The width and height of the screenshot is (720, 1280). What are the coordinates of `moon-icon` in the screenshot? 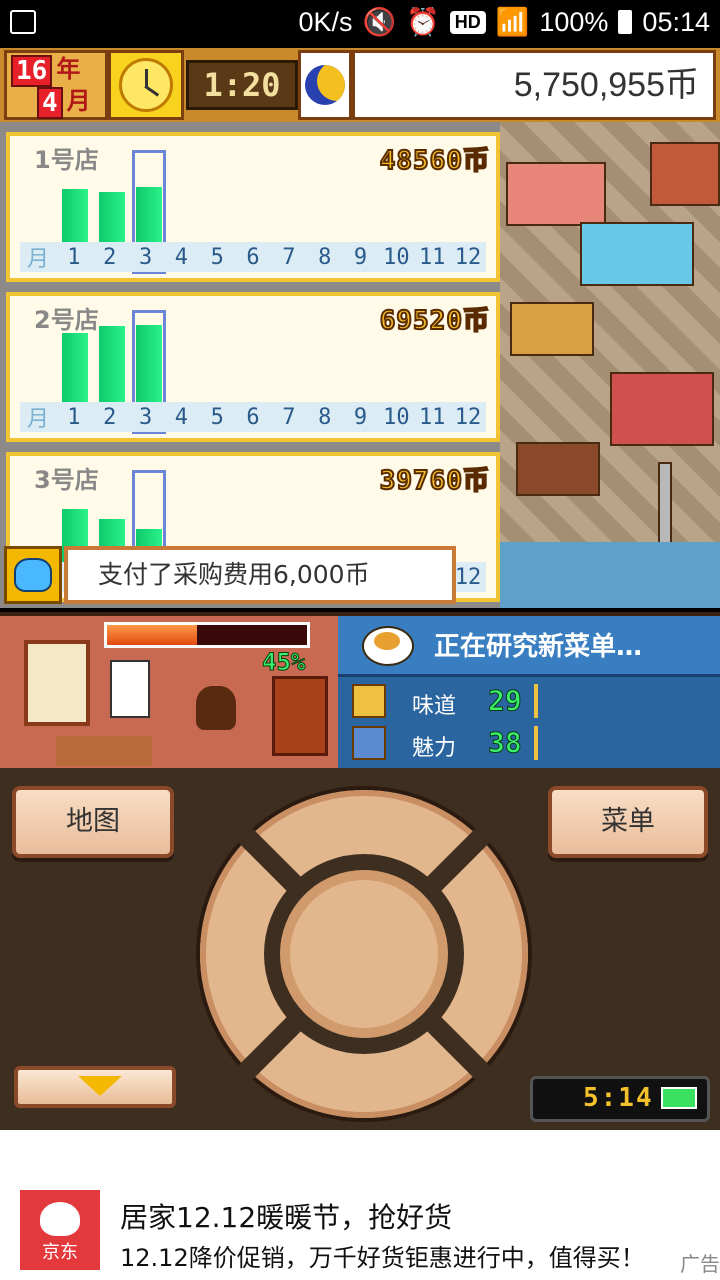 It's located at (325, 85).